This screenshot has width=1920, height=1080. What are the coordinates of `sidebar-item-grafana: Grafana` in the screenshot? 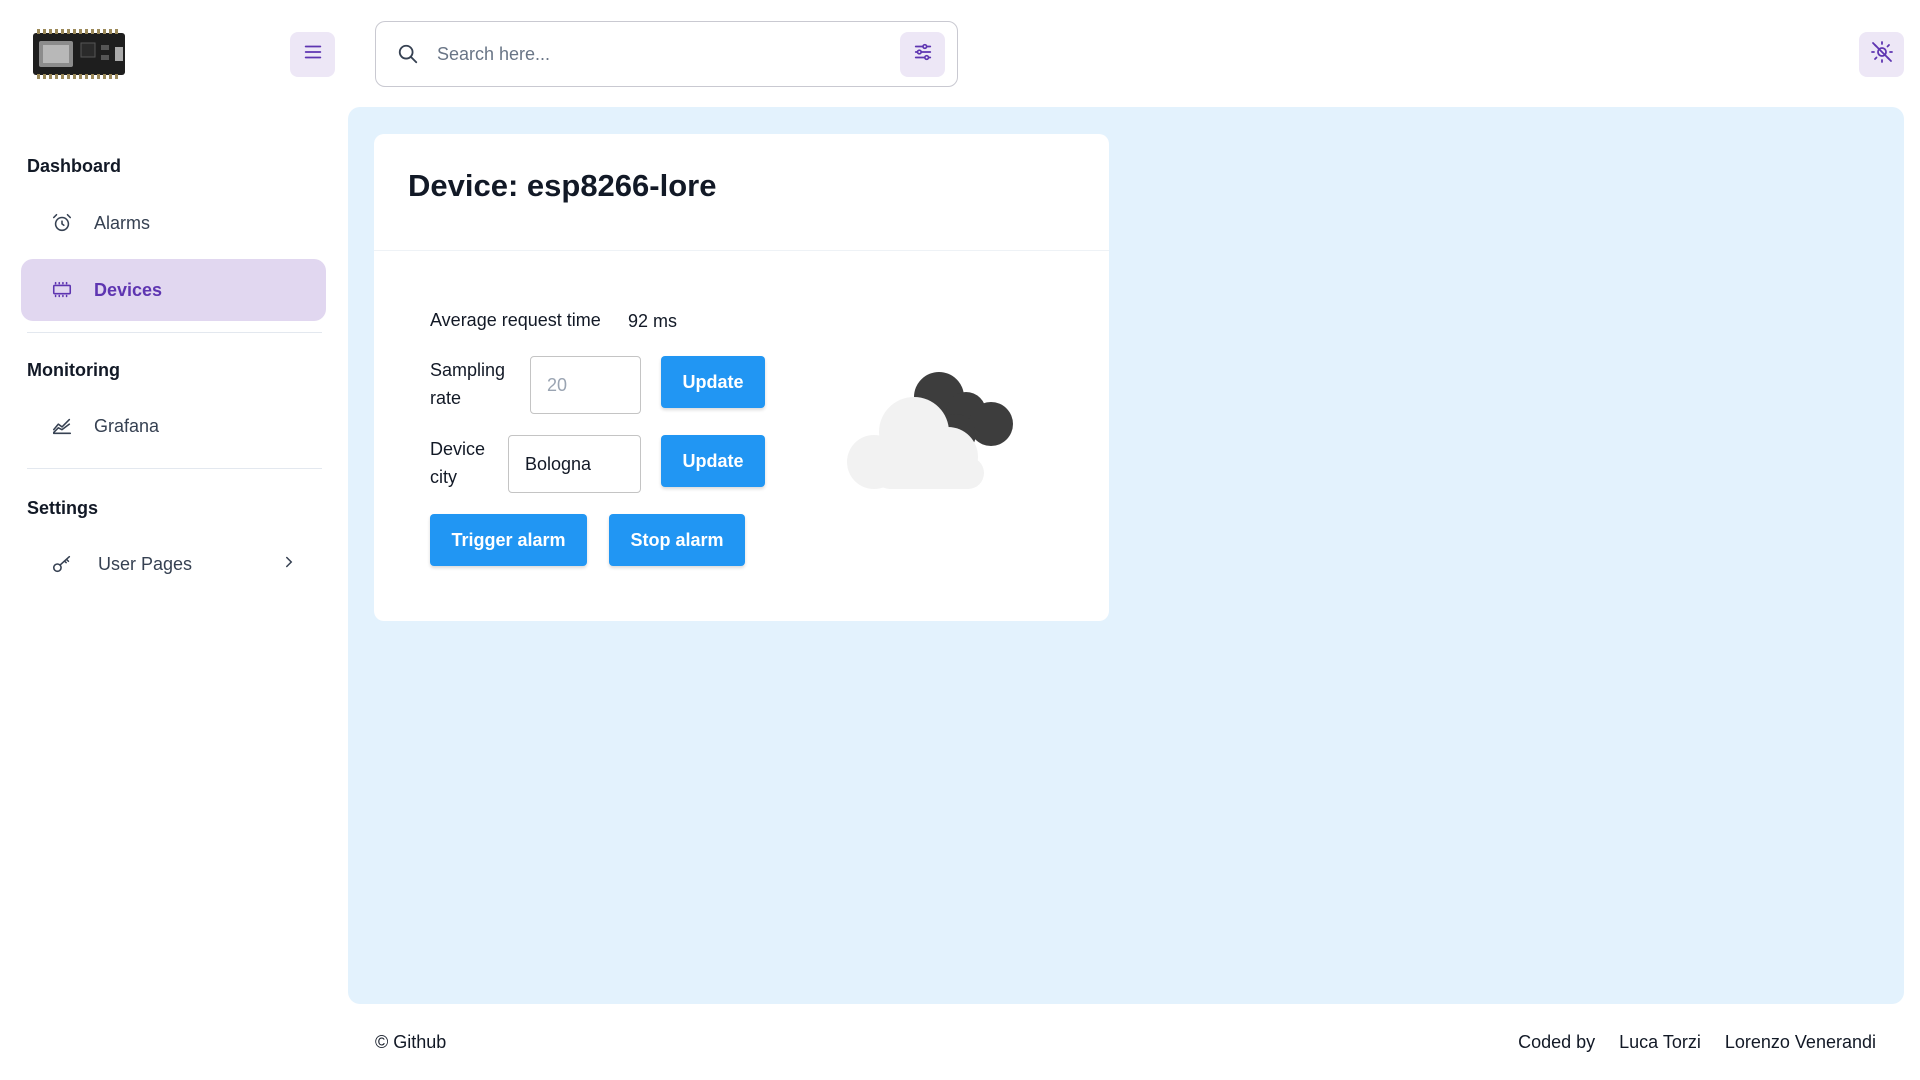 It's located at (173, 426).